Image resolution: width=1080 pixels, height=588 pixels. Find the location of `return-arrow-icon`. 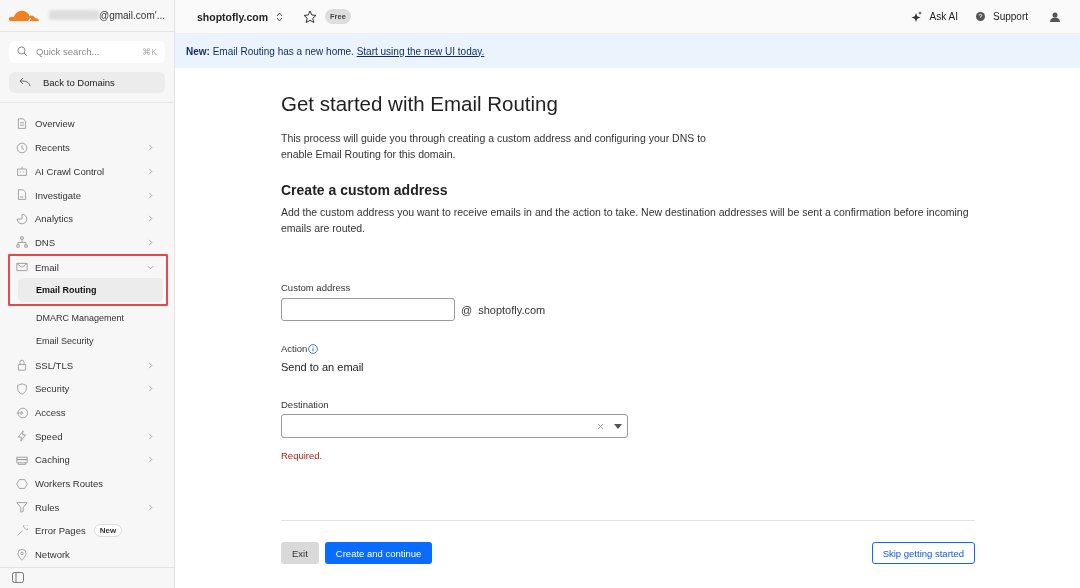

return-arrow-icon is located at coordinates (25, 82).